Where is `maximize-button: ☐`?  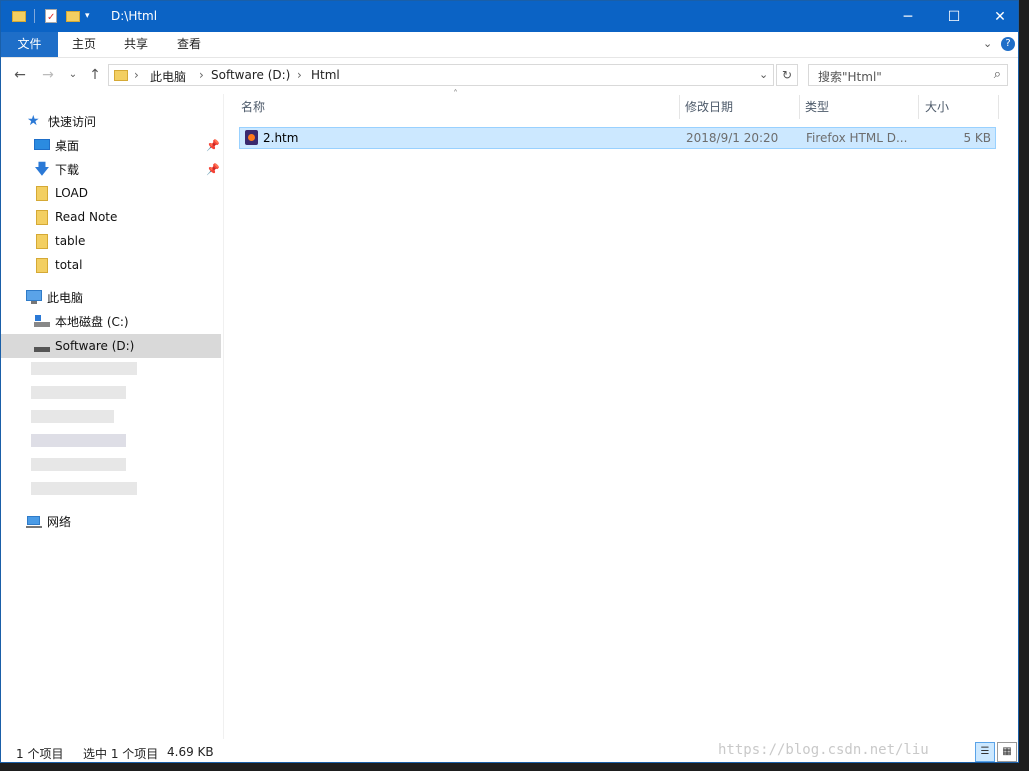
maximize-button: ☐ is located at coordinates (954, 16).